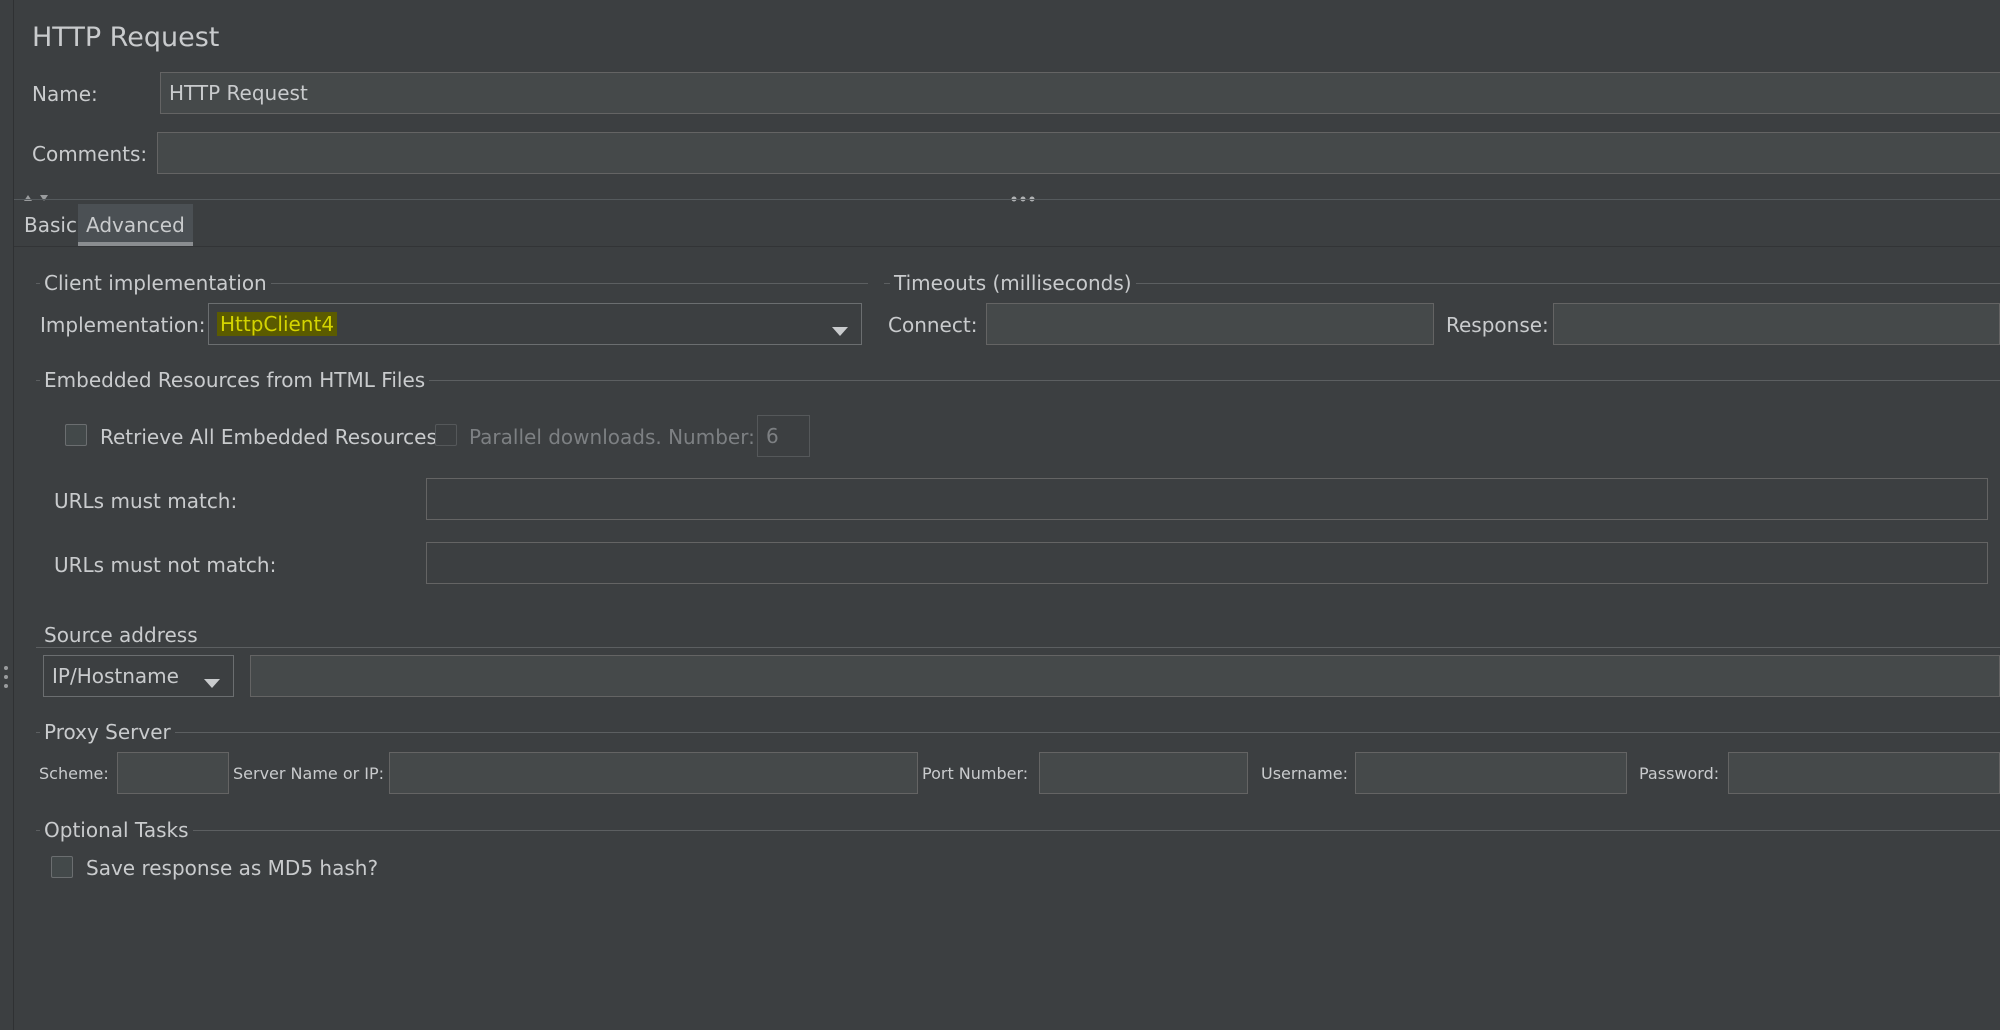 Image resolution: width=2000 pixels, height=1030 pixels. What do you see at coordinates (1864, 773) in the screenshot?
I see `password-input` at bounding box center [1864, 773].